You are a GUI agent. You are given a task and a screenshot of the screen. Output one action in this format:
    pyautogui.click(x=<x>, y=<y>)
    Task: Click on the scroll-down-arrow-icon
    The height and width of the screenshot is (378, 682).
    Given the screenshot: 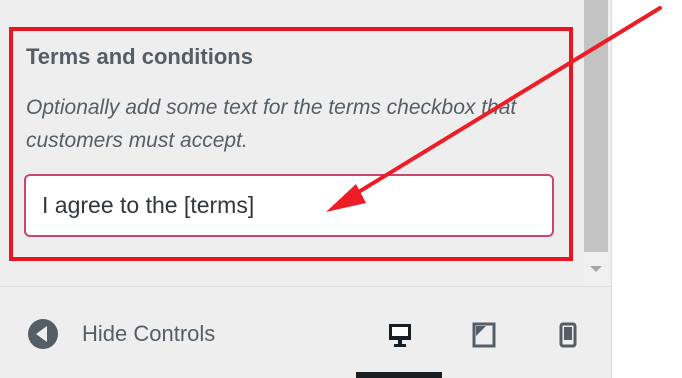 What is the action you would take?
    pyautogui.click(x=596, y=269)
    